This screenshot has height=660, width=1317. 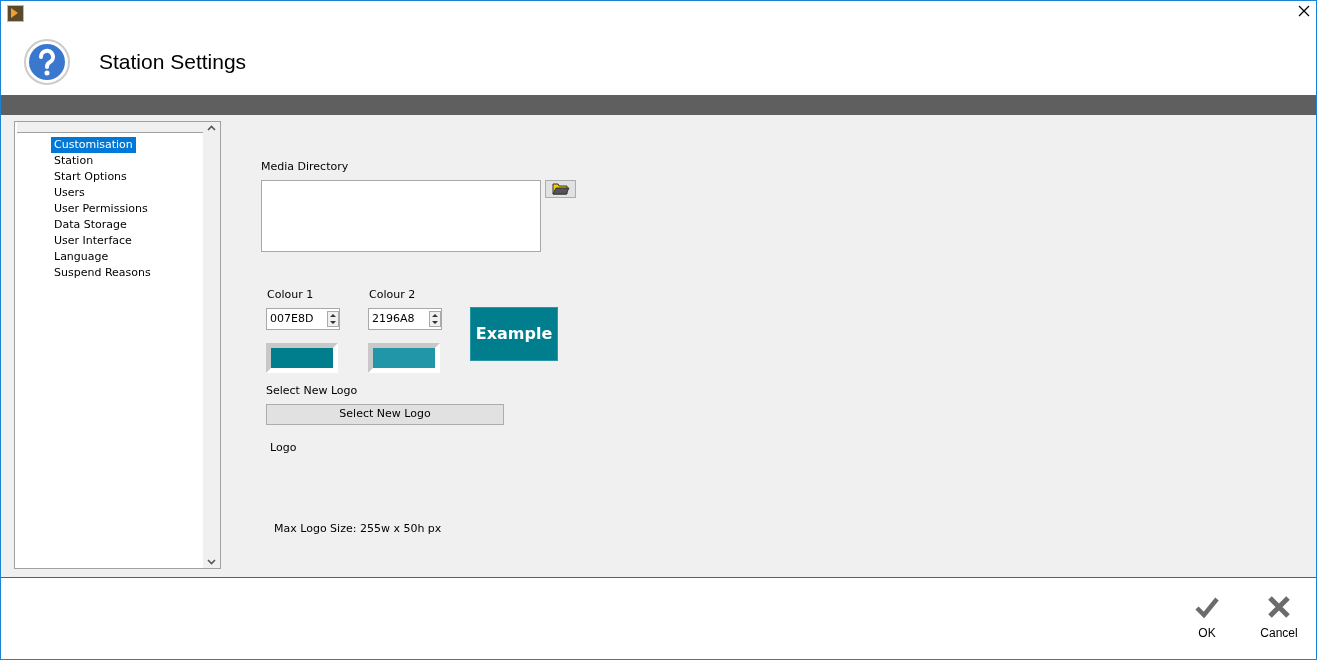 I want to click on tree-item: Start Options, so click(x=90, y=177).